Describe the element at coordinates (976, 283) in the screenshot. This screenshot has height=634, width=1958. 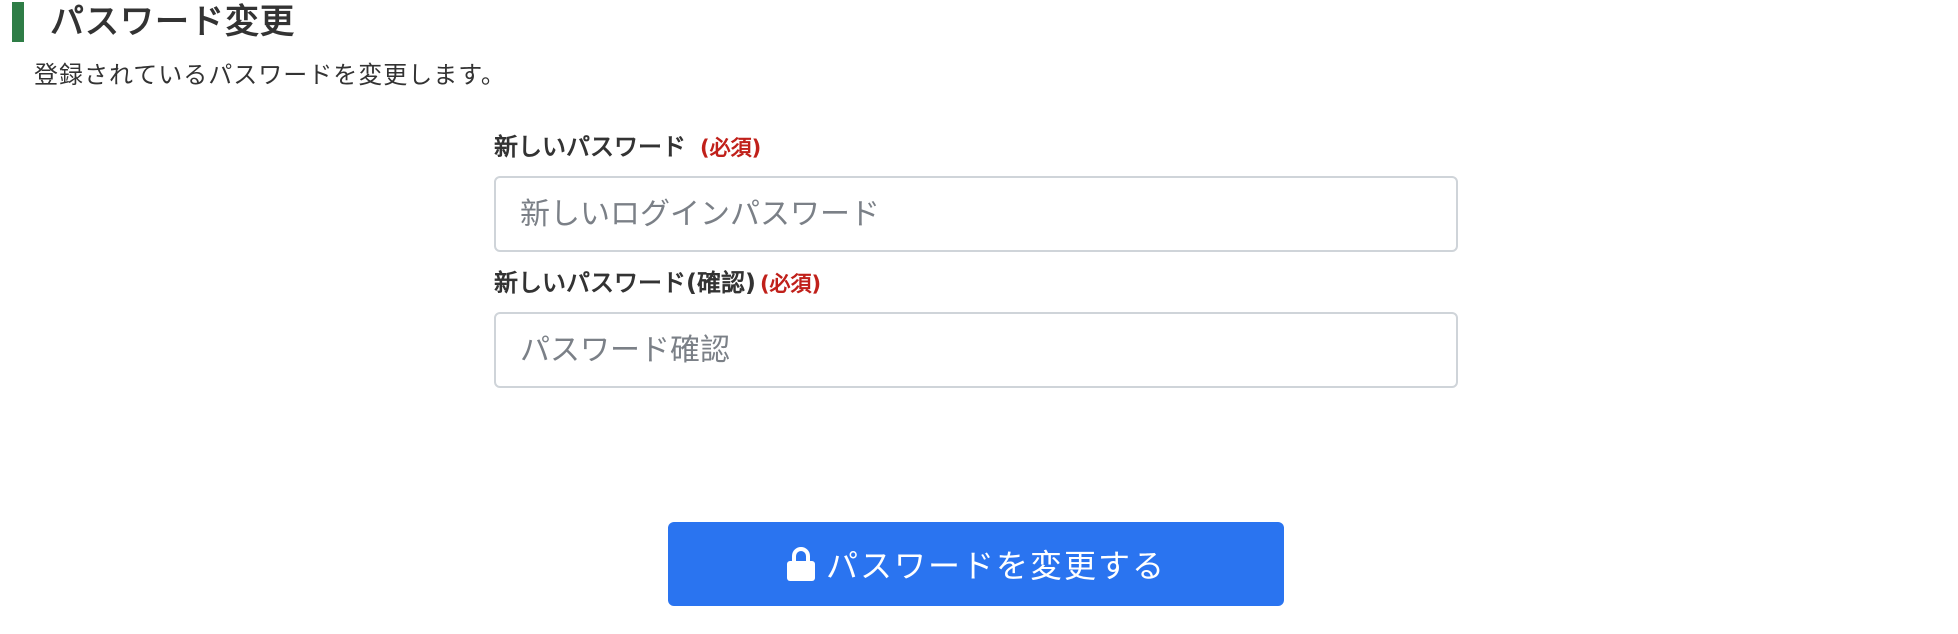
I see `confirm-password-label: 新しいパスワード(確認) (必須)` at that location.